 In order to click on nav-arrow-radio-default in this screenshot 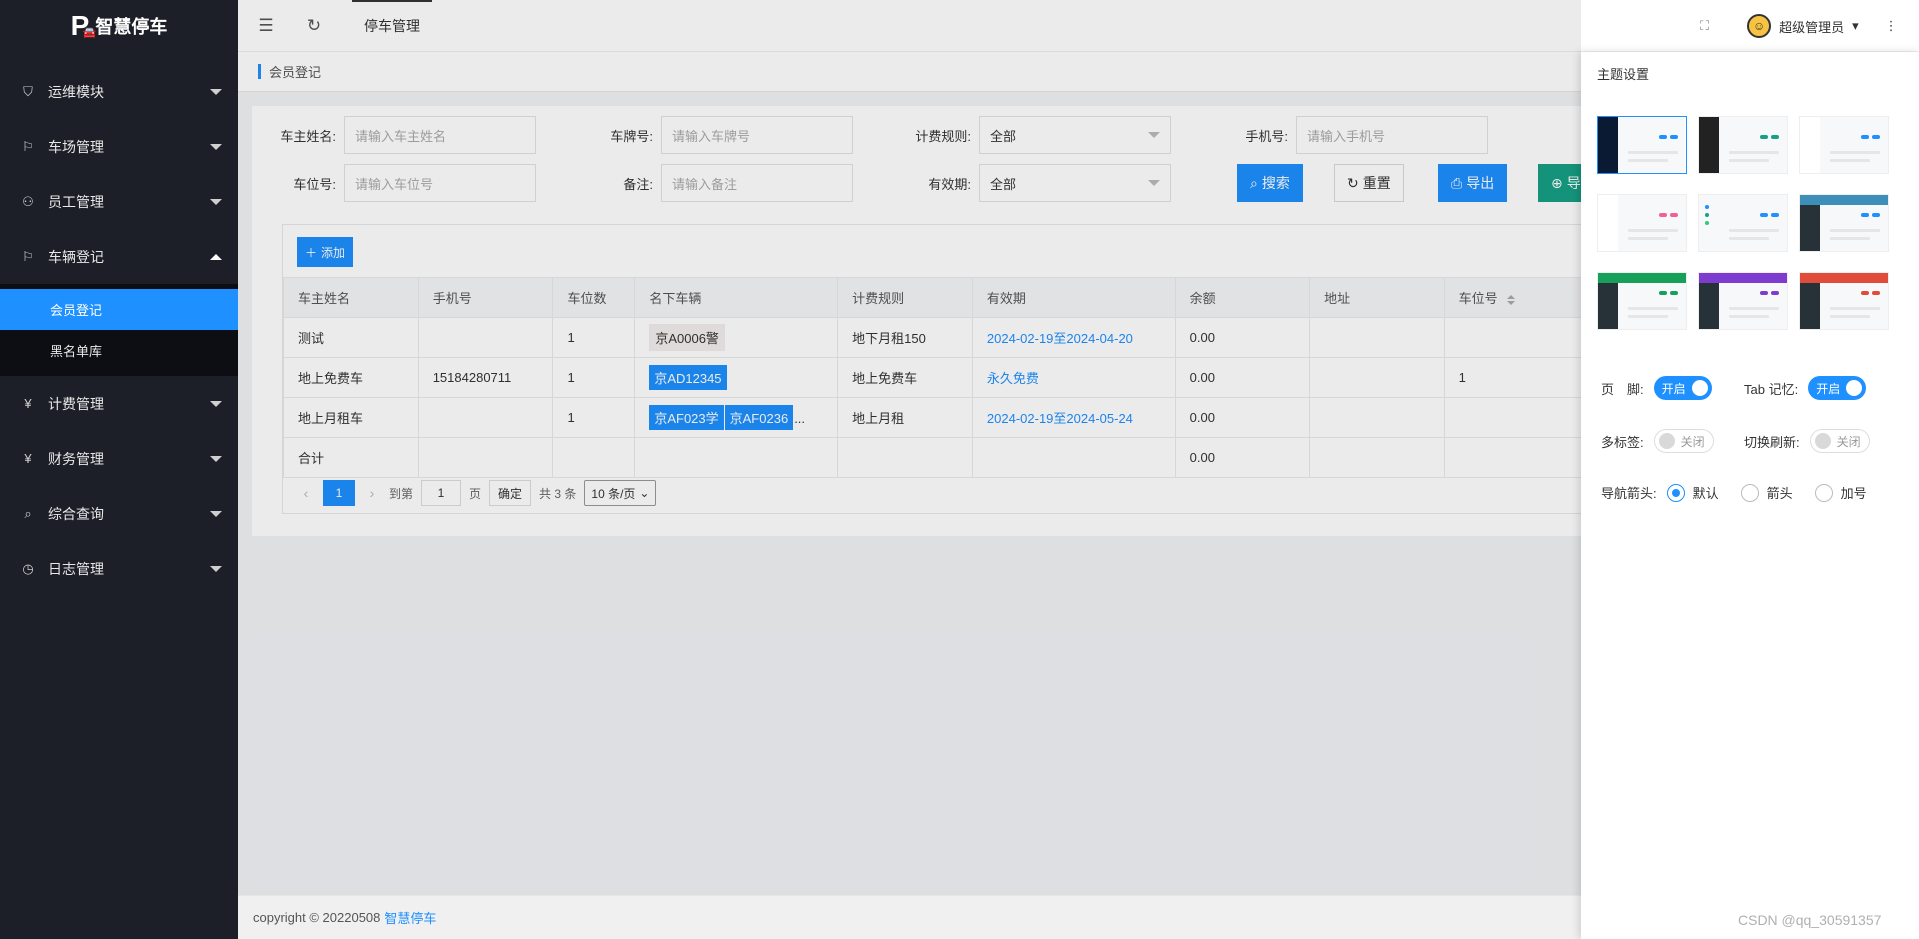, I will do `click(1675, 492)`.